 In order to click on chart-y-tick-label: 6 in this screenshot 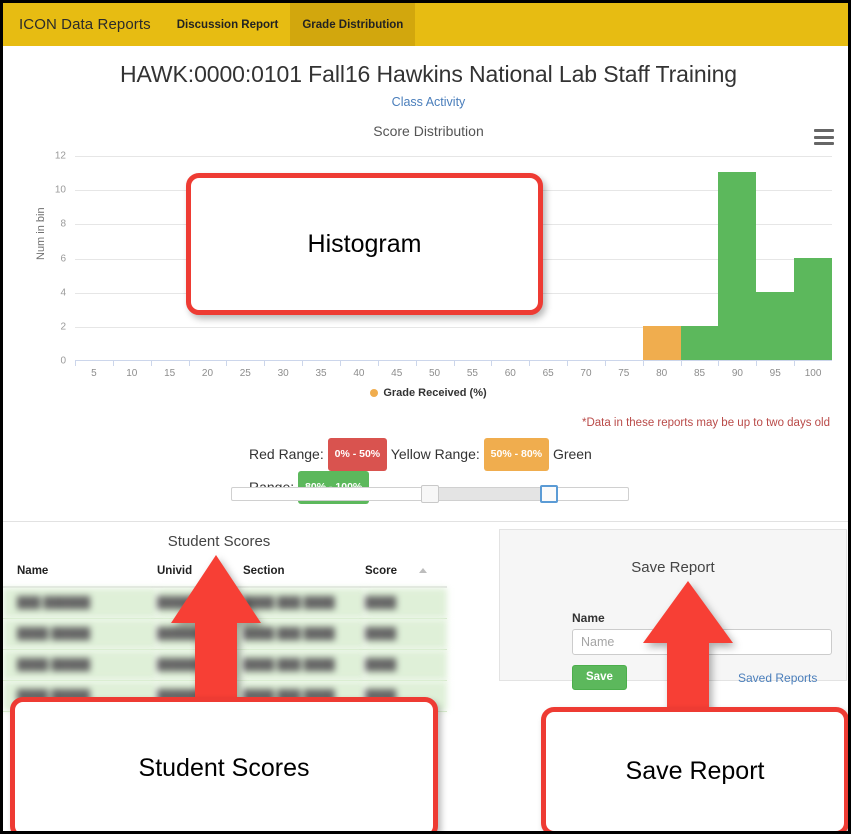, I will do `click(63, 258)`.